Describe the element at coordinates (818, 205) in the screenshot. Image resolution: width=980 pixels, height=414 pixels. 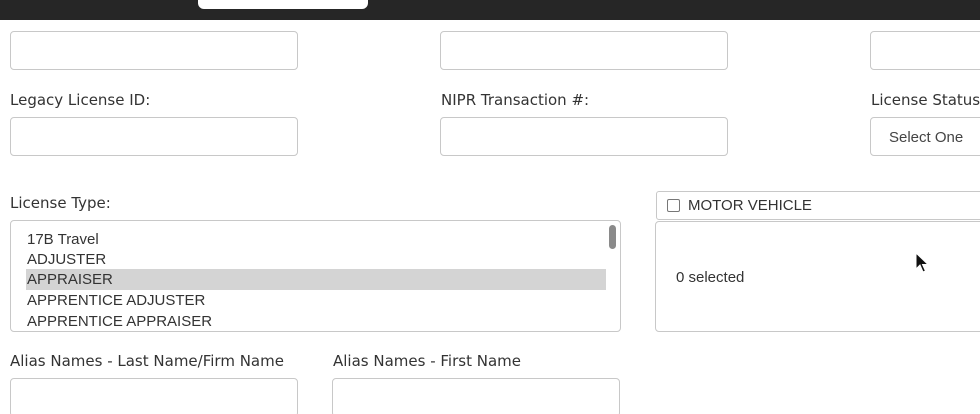
I see `motor-vehicle-group-header: MOTOR VEHICLE` at that location.